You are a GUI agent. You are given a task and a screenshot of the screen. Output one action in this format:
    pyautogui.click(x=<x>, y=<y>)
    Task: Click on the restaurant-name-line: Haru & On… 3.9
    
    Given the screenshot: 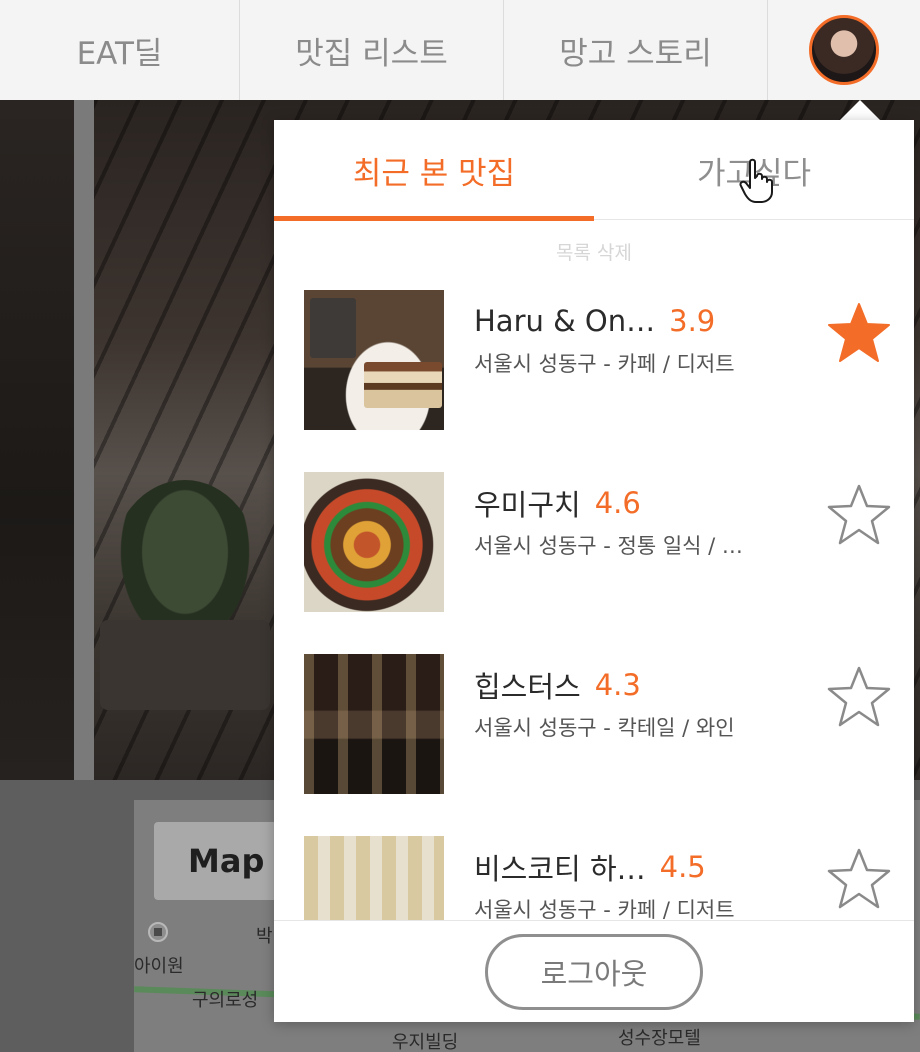 What is the action you would take?
    pyautogui.click(x=629, y=321)
    